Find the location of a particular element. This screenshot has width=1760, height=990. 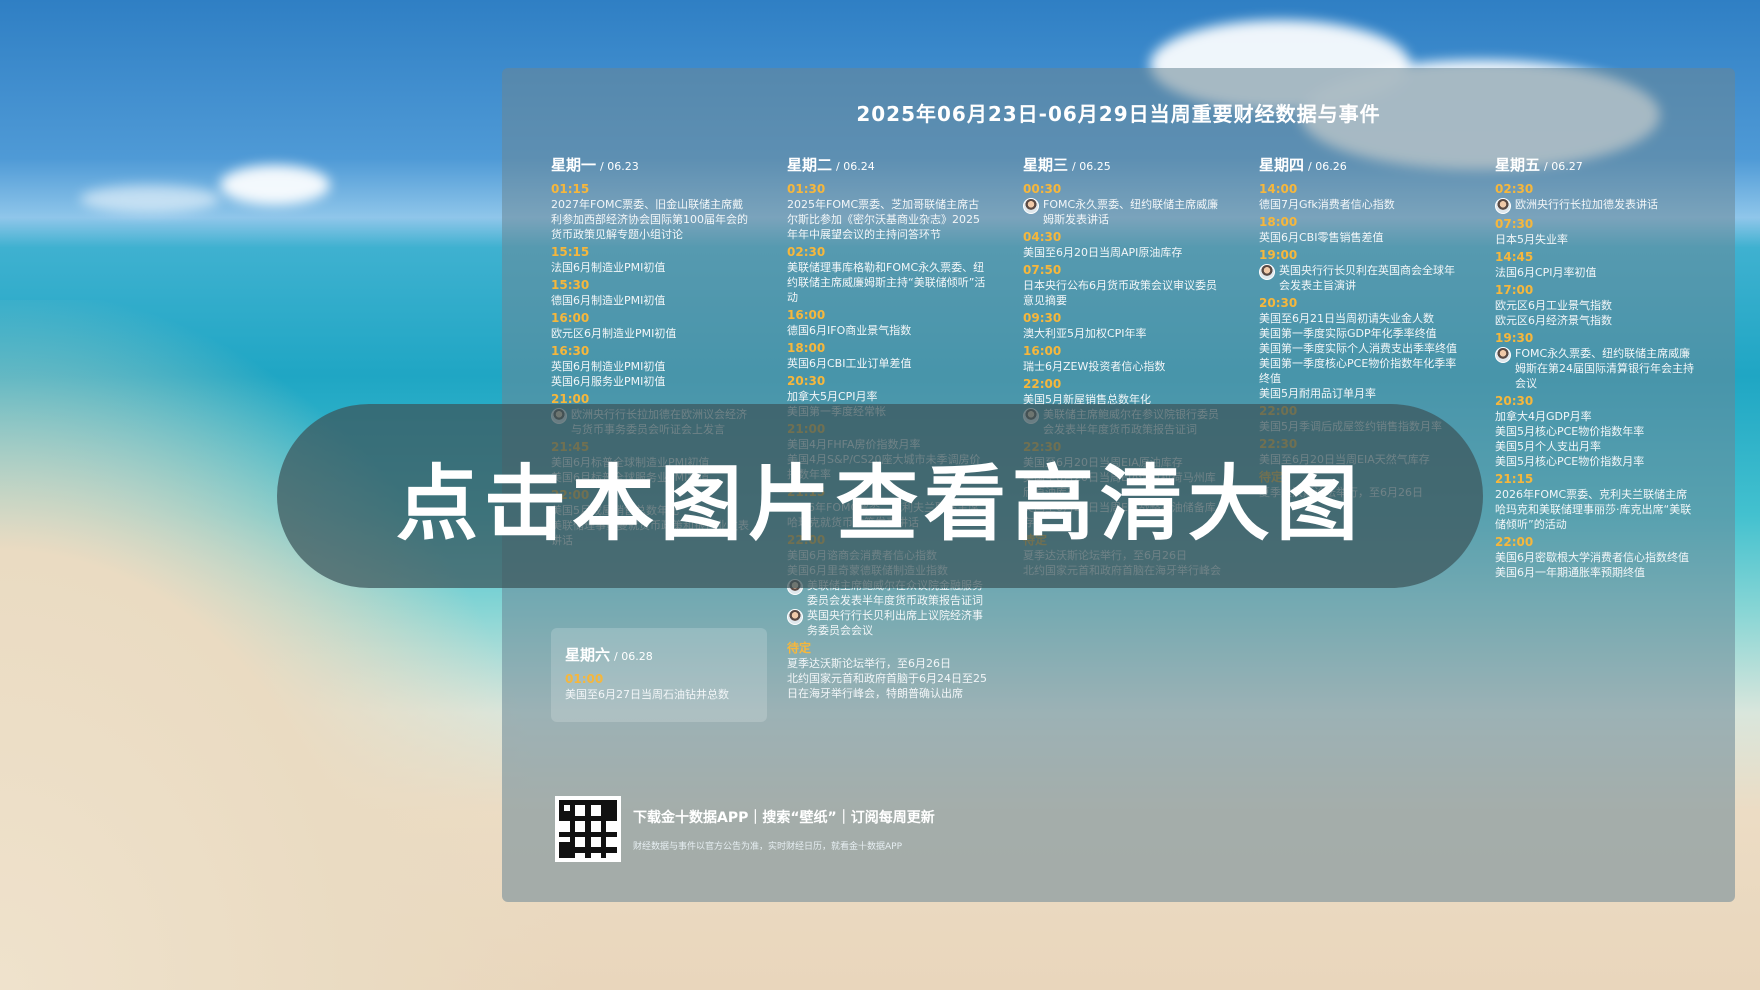

footer-main-text: 下载金十数据APP｜搜索“壁纸”｜订阅每周更新 is located at coordinates (784, 817).